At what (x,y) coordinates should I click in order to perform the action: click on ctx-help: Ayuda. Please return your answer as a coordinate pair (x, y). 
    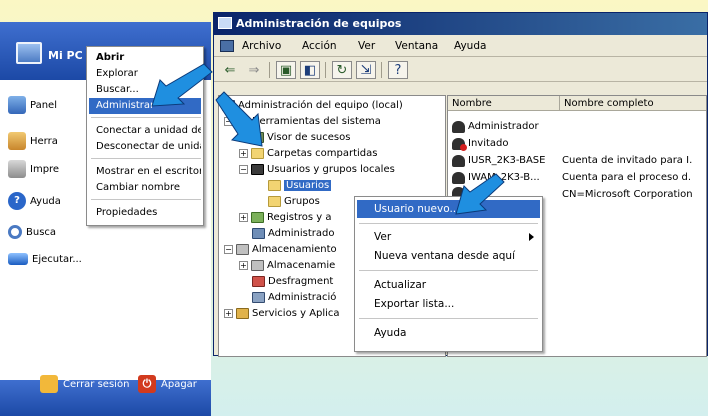
    Looking at the image, I should click on (448, 333).